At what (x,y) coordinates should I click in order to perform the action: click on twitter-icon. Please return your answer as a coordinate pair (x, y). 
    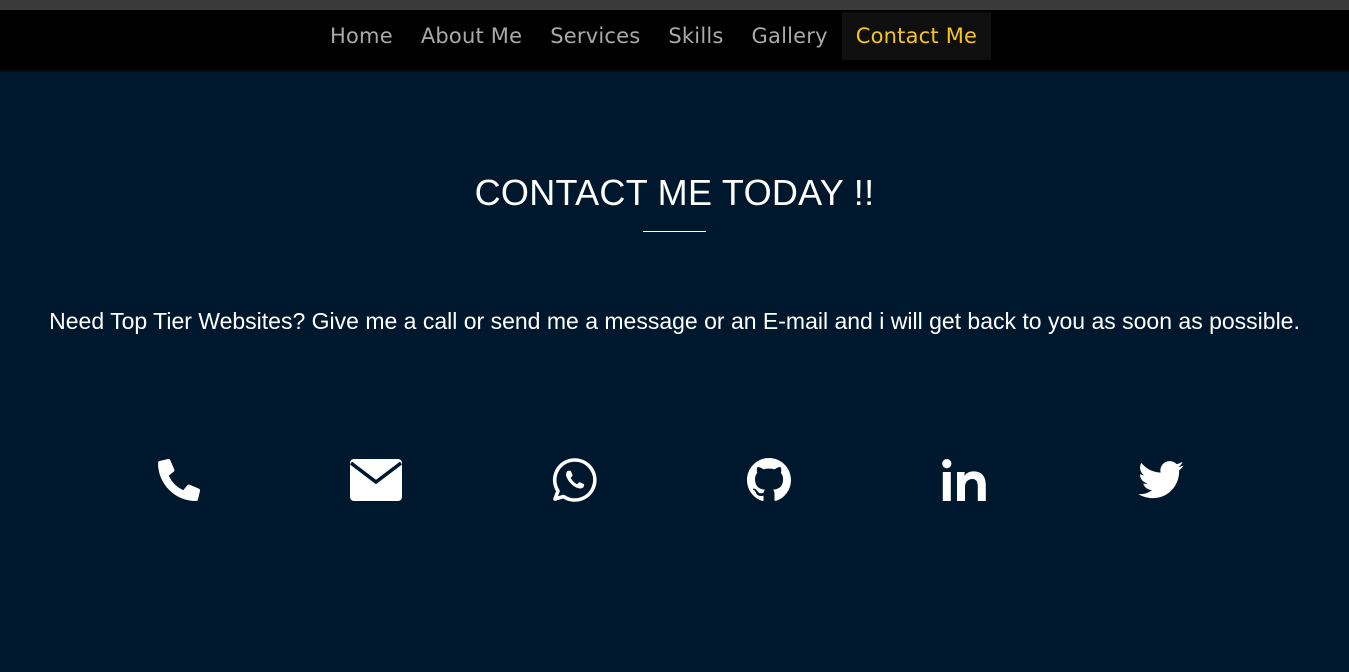
    Looking at the image, I should click on (1161, 480).